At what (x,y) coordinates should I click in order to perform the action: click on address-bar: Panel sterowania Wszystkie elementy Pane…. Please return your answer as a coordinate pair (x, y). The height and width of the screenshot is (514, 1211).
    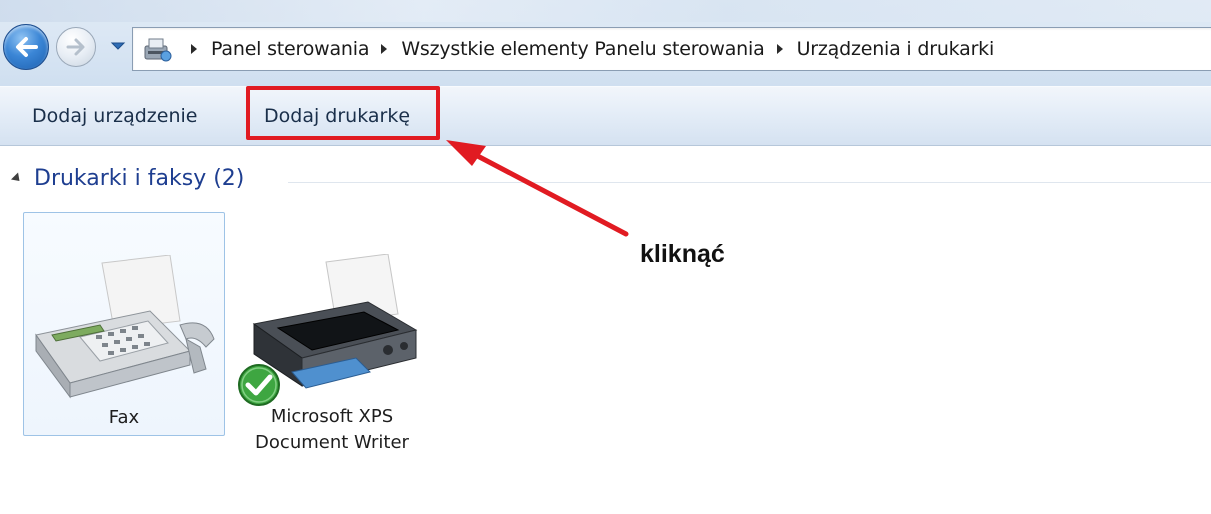
    Looking at the image, I should click on (671, 49).